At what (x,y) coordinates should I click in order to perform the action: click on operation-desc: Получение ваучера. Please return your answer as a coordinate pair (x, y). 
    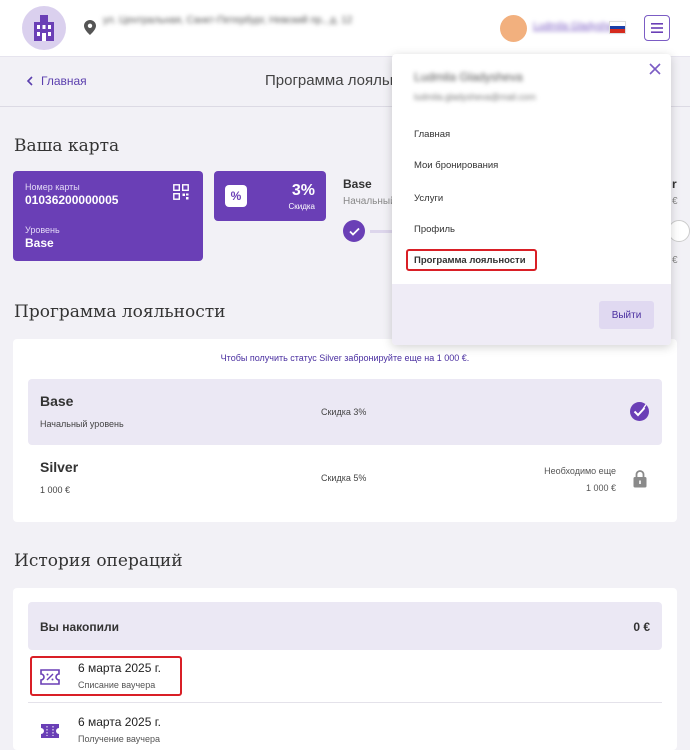
    Looking at the image, I should click on (119, 739).